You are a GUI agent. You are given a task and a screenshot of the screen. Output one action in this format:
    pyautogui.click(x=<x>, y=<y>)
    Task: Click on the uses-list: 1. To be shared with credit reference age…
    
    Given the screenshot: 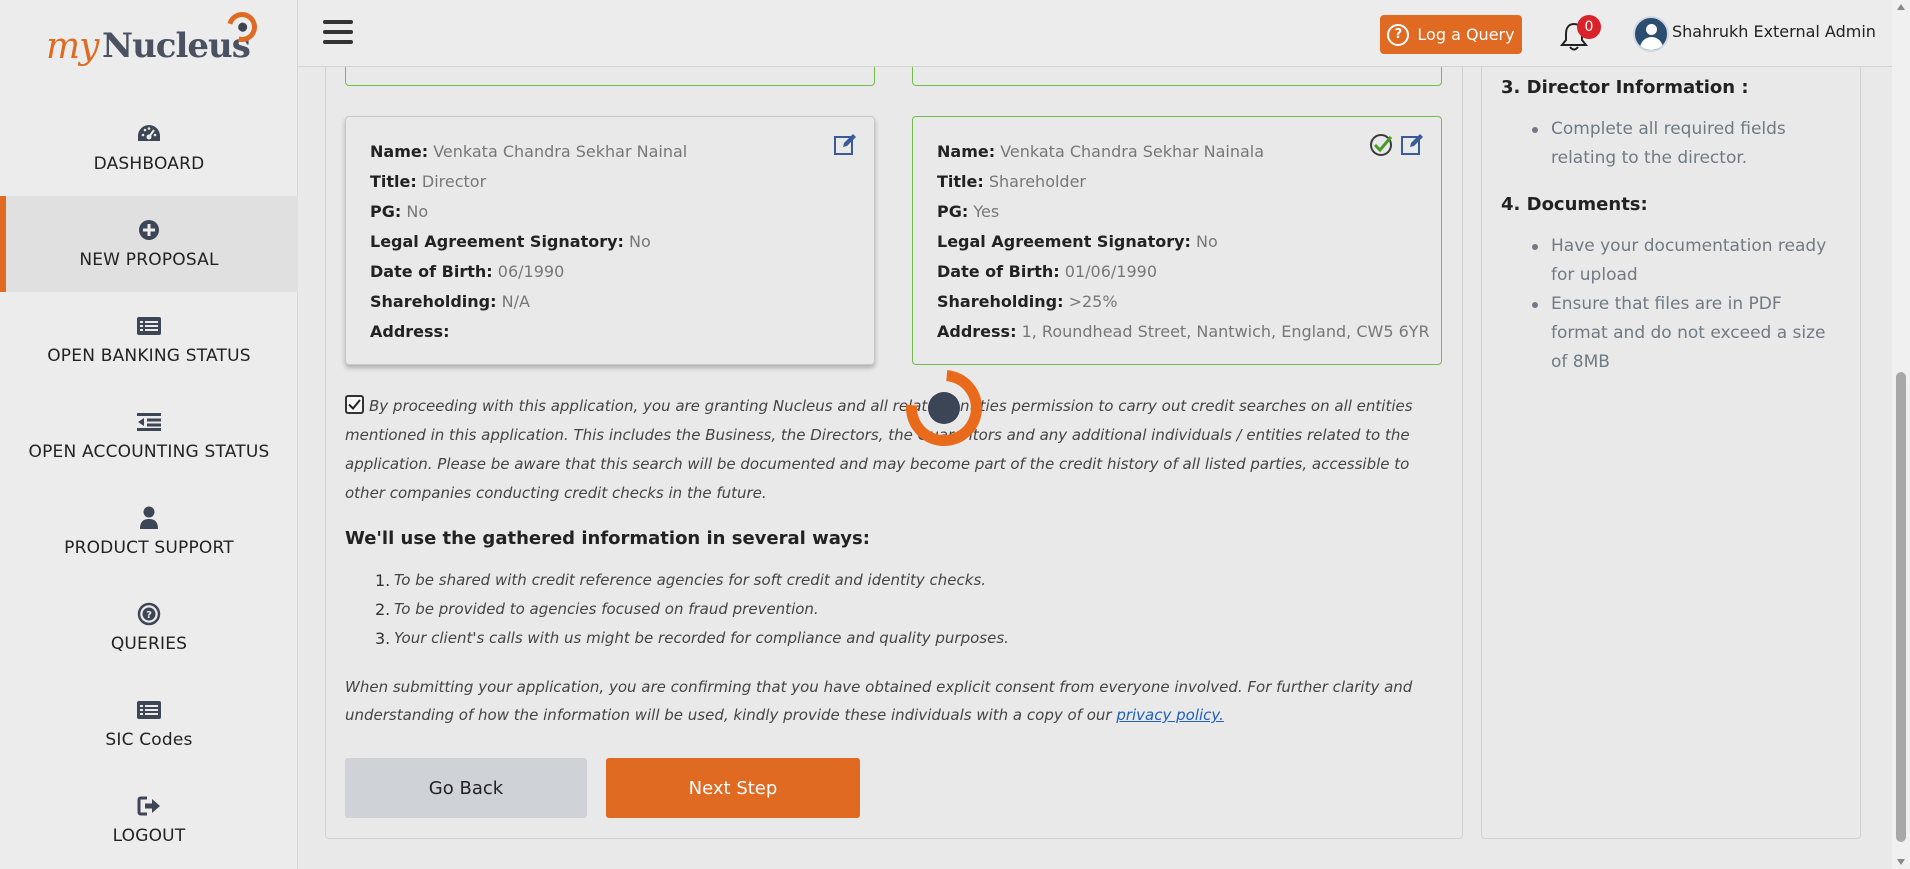 What is the action you would take?
    pyautogui.click(x=692, y=609)
    